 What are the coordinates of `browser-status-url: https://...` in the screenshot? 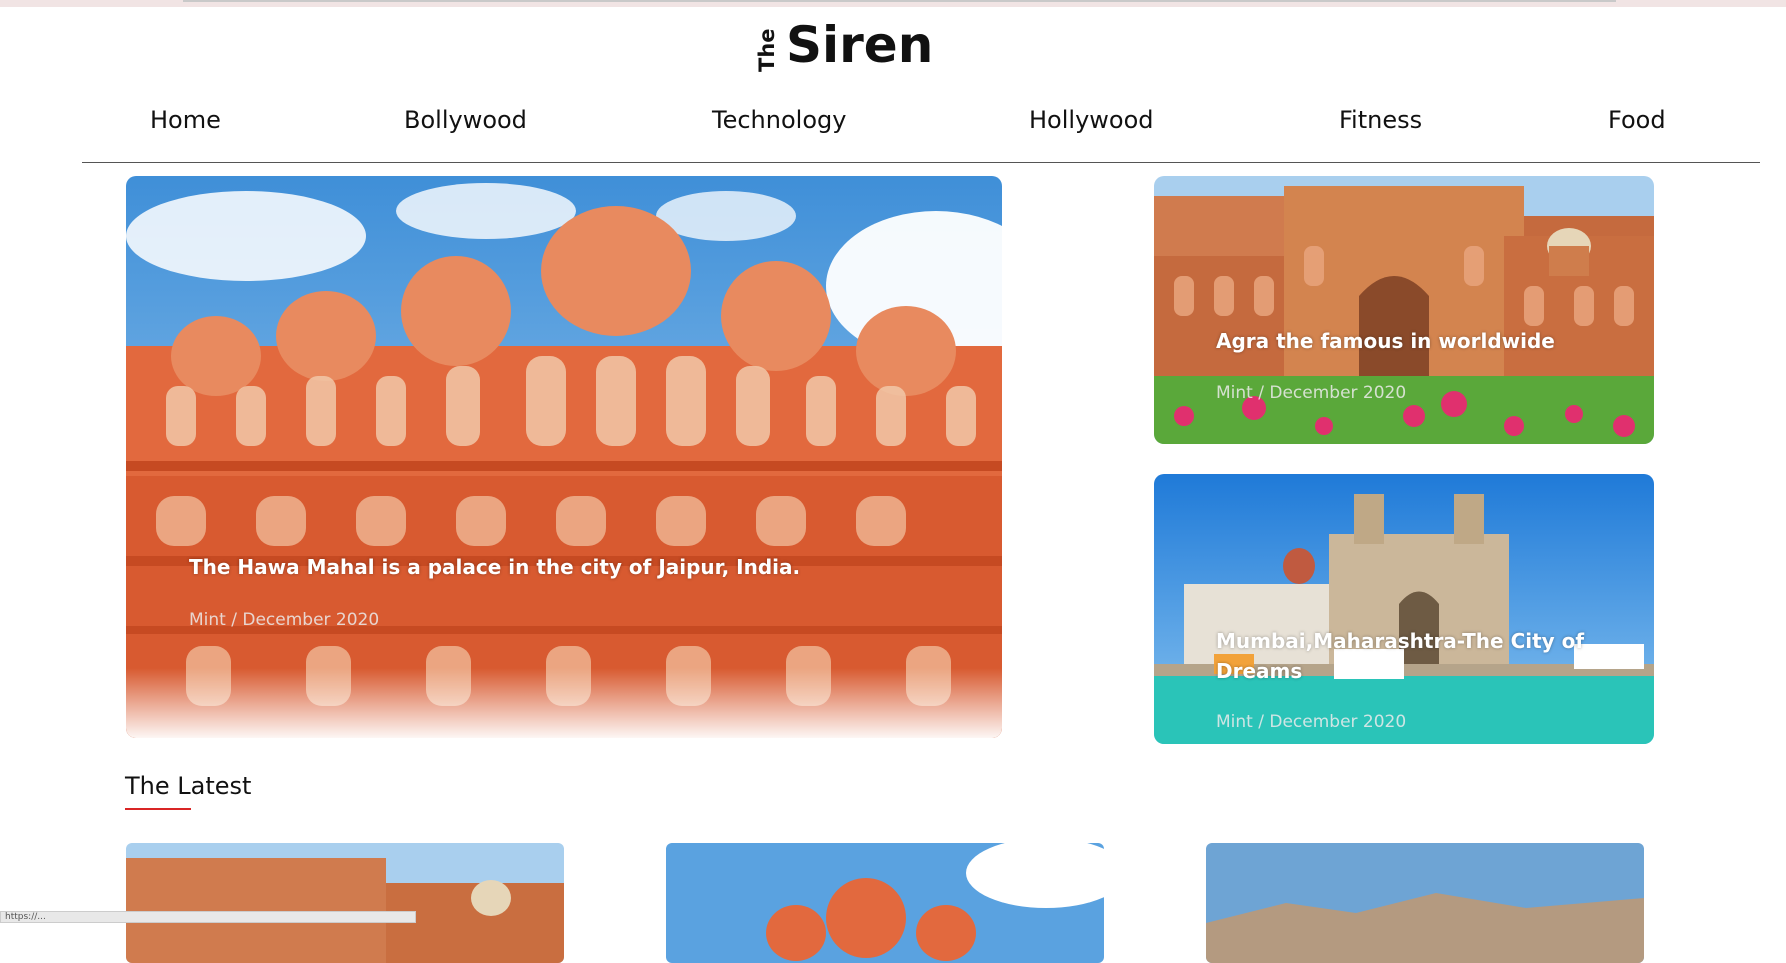 It's located at (208, 917).